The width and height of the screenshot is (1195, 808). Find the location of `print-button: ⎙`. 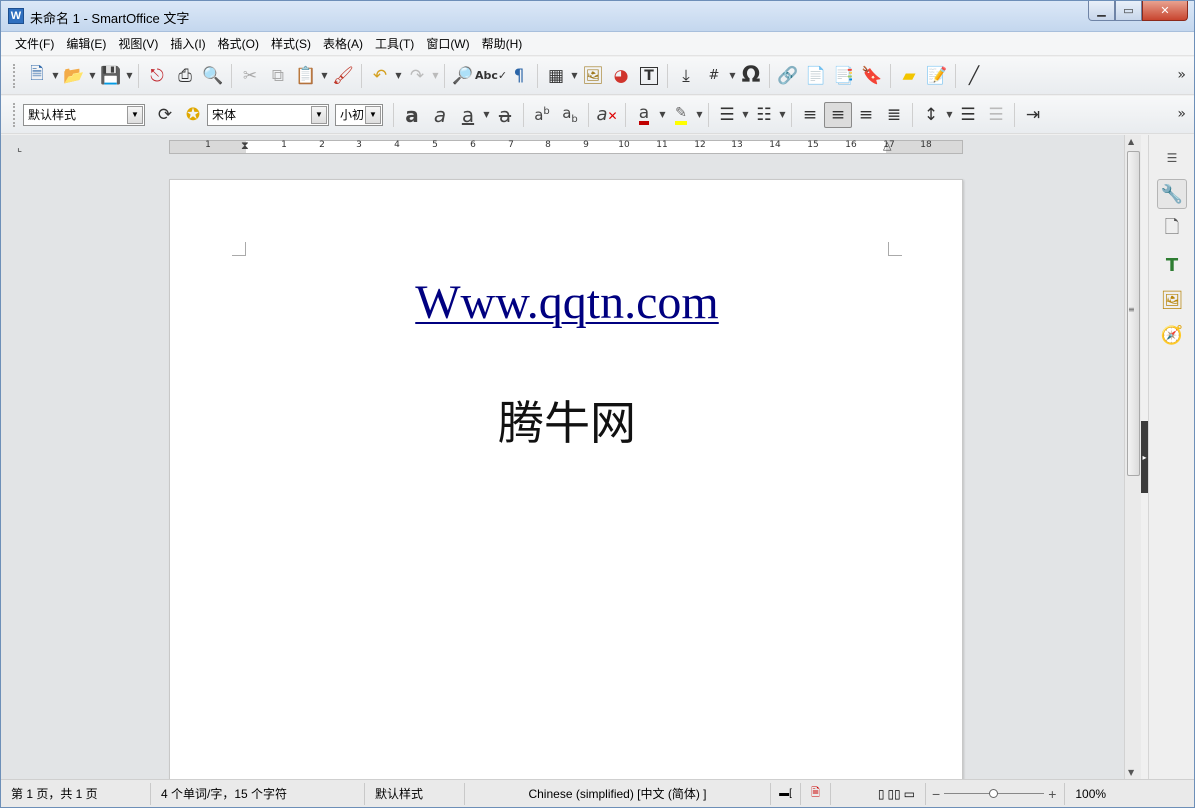

print-button: ⎙ is located at coordinates (185, 76).